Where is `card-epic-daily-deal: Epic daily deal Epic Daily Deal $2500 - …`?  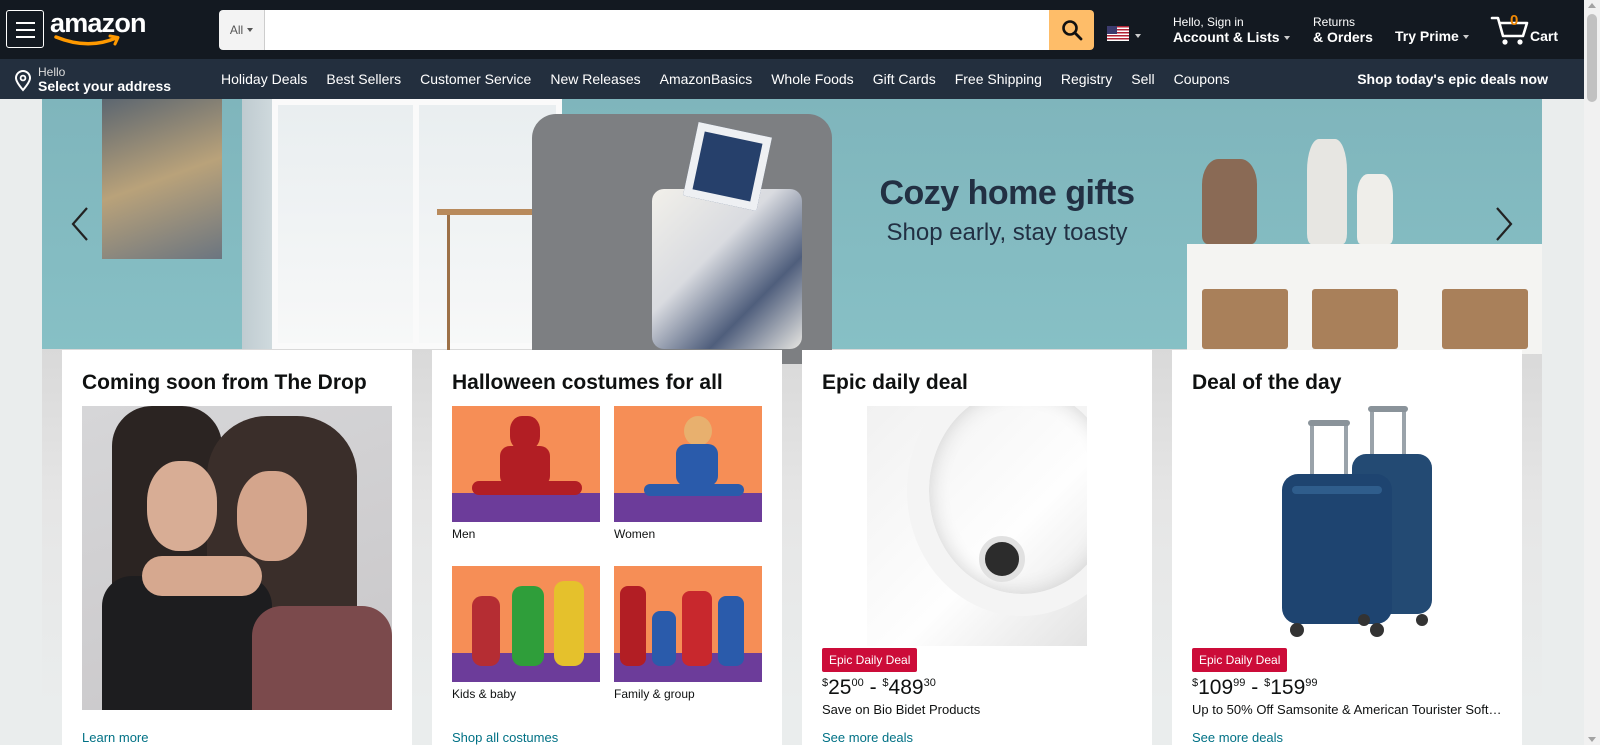 card-epic-daily-deal: Epic daily deal Epic Daily Deal $2500 - … is located at coordinates (977, 547).